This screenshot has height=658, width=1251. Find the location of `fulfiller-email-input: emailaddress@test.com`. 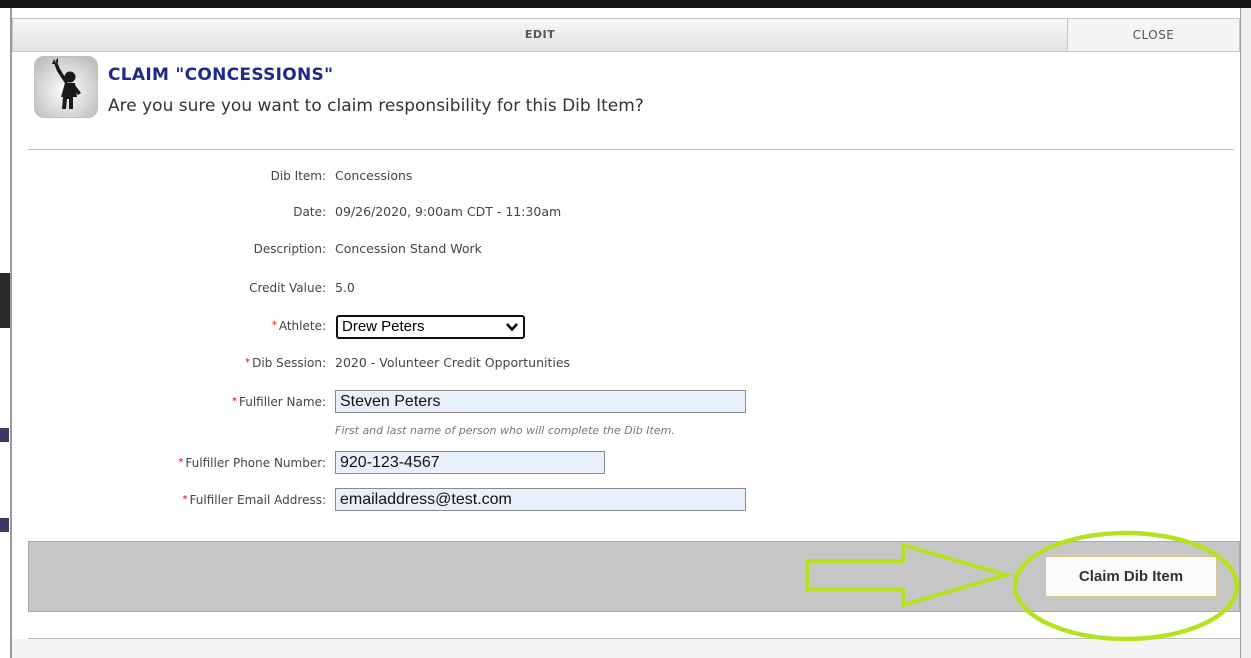

fulfiller-email-input: emailaddress@test.com is located at coordinates (540, 499).